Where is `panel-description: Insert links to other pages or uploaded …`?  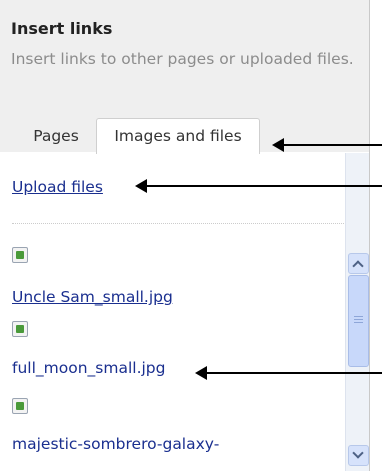
panel-description: Insert links to other pages or uploaded … is located at coordinates (182, 59).